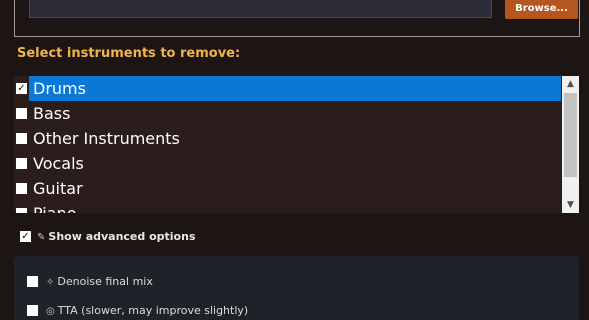 This screenshot has height=320, width=589. Describe the element at coordinates (570, 135) in the screenshot. I see `scroll-thumb` at that location.